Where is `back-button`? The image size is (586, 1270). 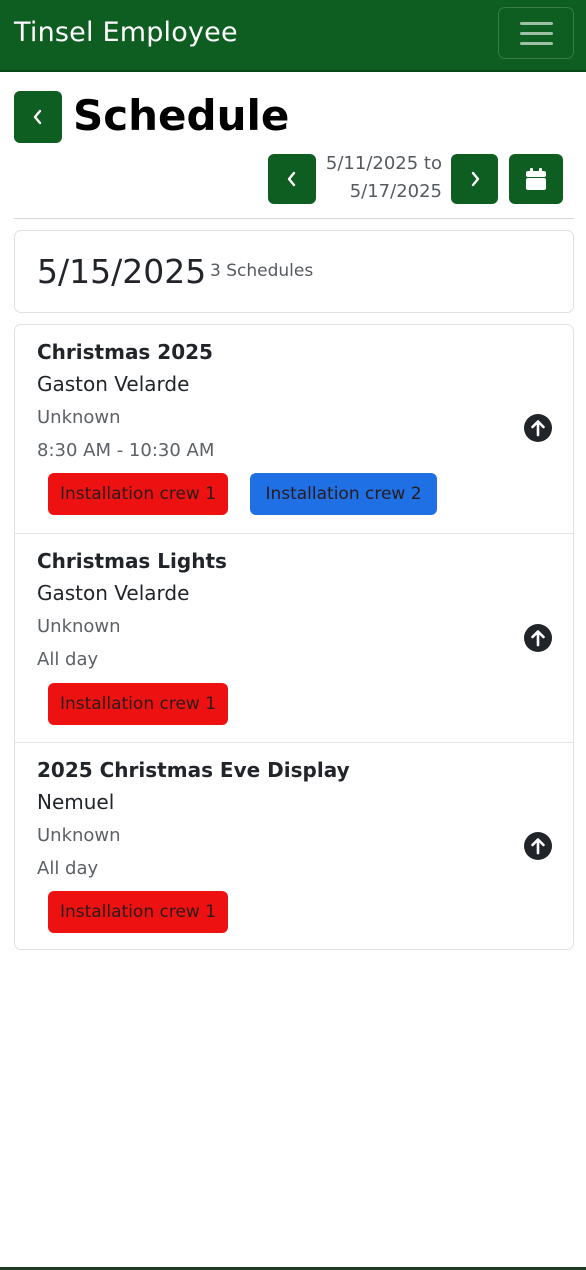
back-button is located at coordinates (38, 117).